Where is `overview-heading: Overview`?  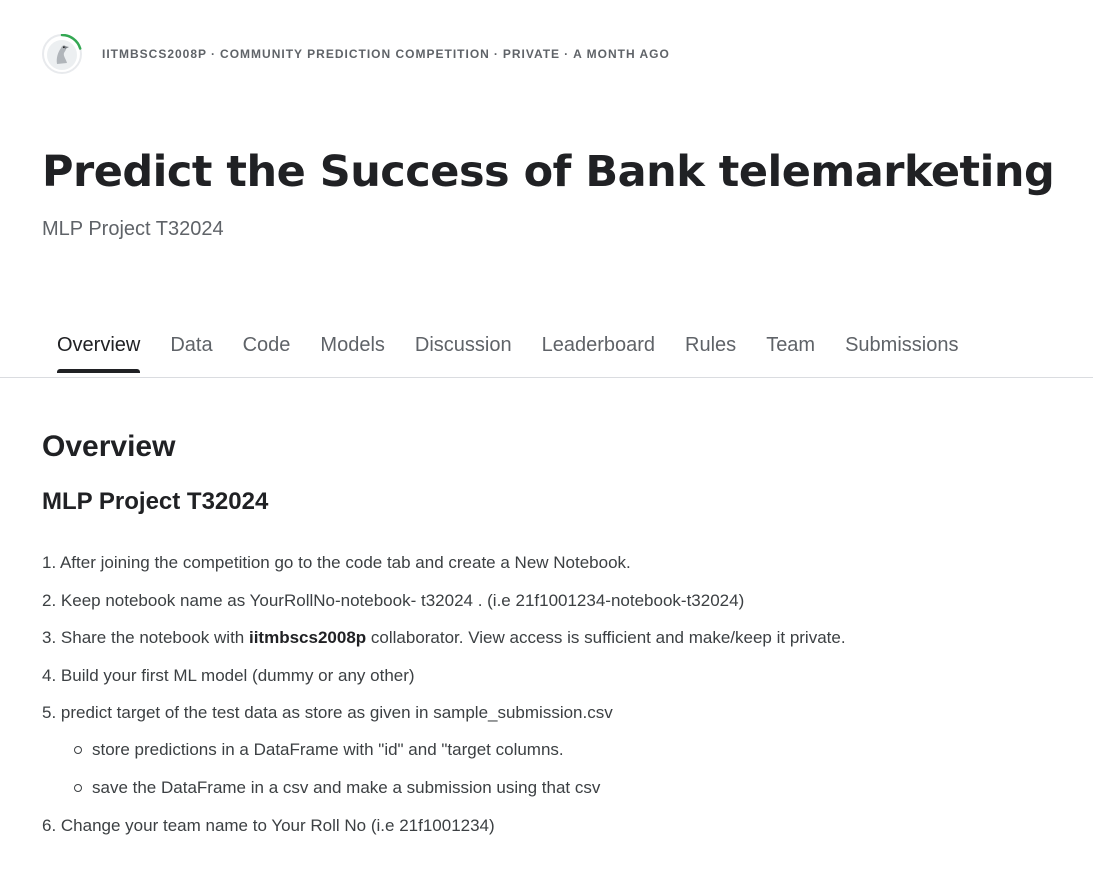
overview-heading: Overview is located at coordinates (109, 446).